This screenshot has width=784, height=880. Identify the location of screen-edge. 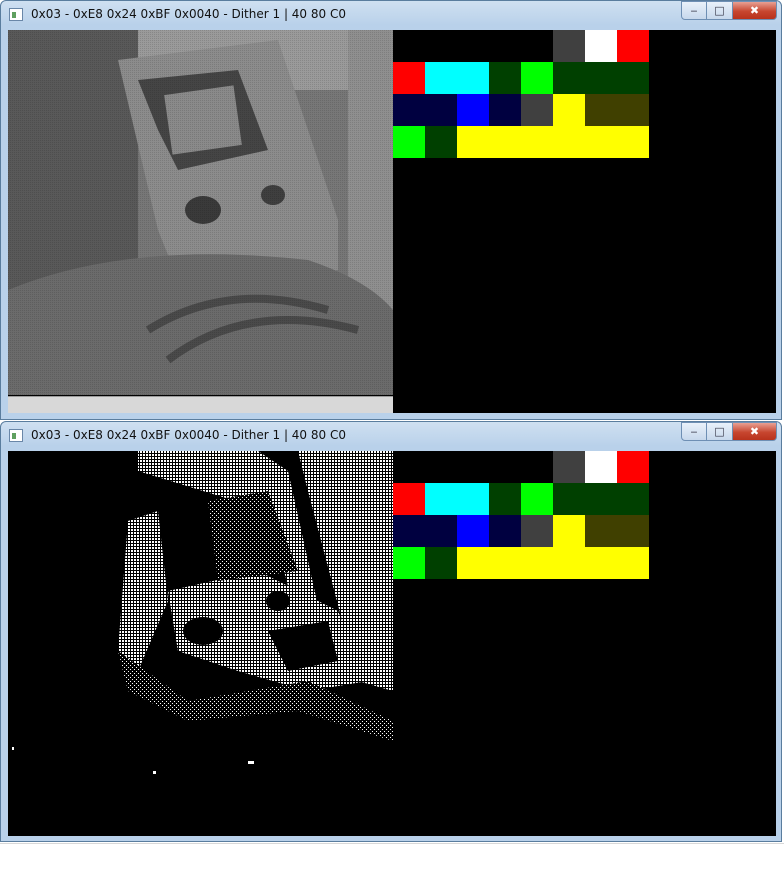
(392, 843).